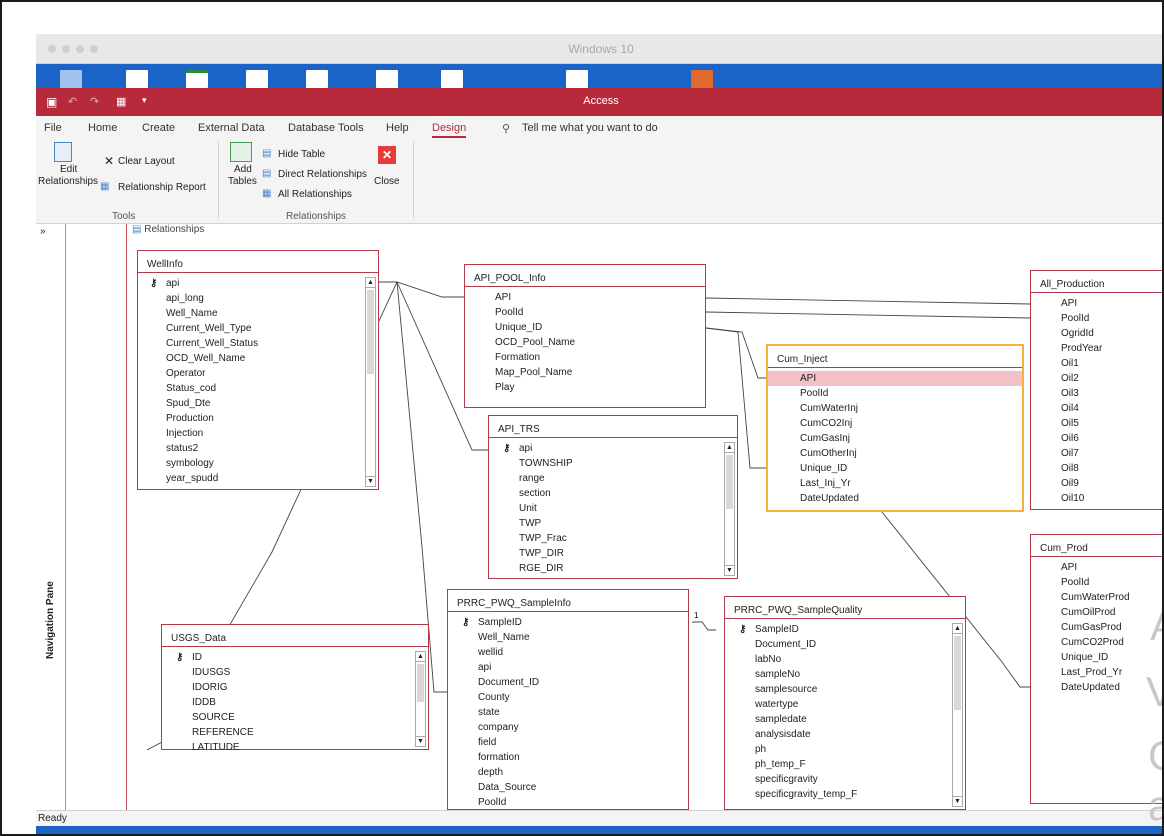  What do you see at coordinates (568, 601) in the screenshot?
I see `table-title: PRRC_PWQ_SampleInfo` at bounding box center [568, 601].